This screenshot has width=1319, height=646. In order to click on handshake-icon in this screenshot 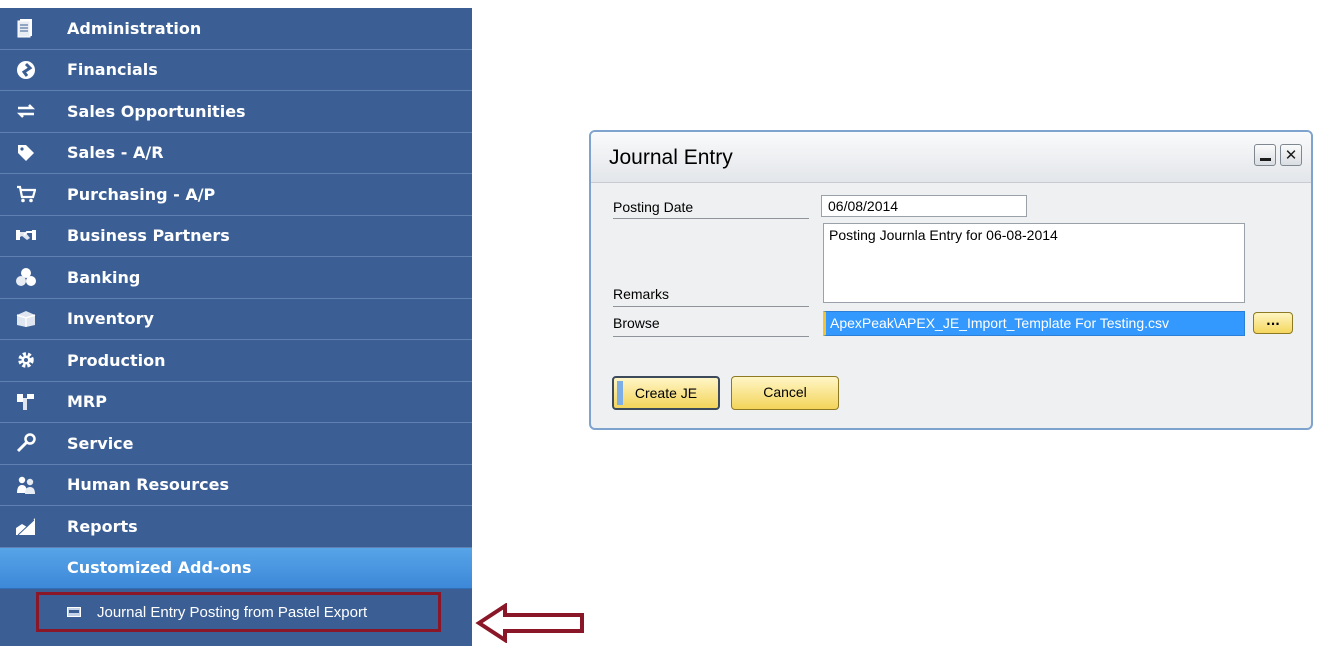, I will do `click(26, 236)`.